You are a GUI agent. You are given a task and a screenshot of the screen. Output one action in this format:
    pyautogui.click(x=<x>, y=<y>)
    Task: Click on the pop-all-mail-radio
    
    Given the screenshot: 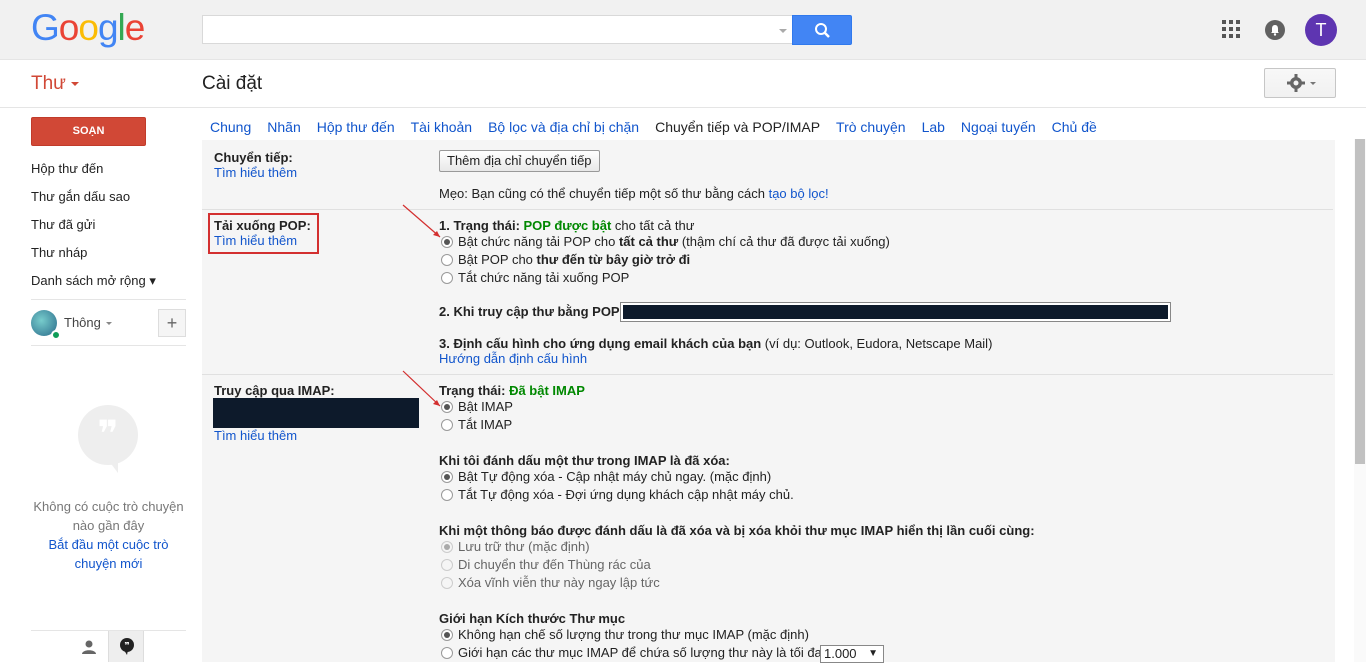 What is the action you would take?
    pyautogui.click(x=447, y=242)
    